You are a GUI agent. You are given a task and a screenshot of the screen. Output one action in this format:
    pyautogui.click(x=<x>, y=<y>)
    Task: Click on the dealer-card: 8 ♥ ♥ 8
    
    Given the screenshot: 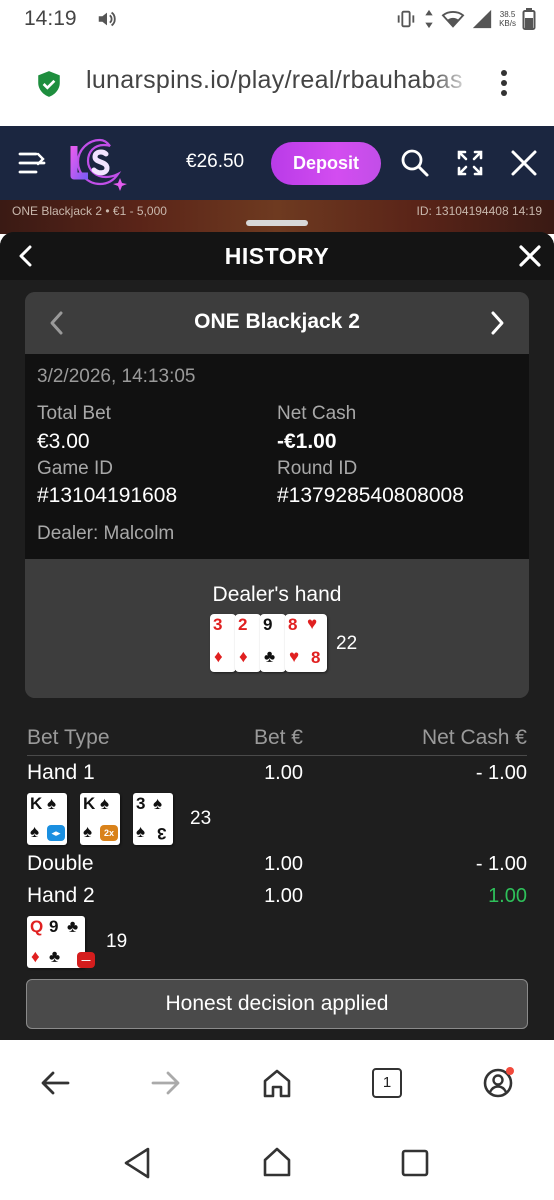 What is the action you would take?
    pyautogui.click(x=306, y=643)
    